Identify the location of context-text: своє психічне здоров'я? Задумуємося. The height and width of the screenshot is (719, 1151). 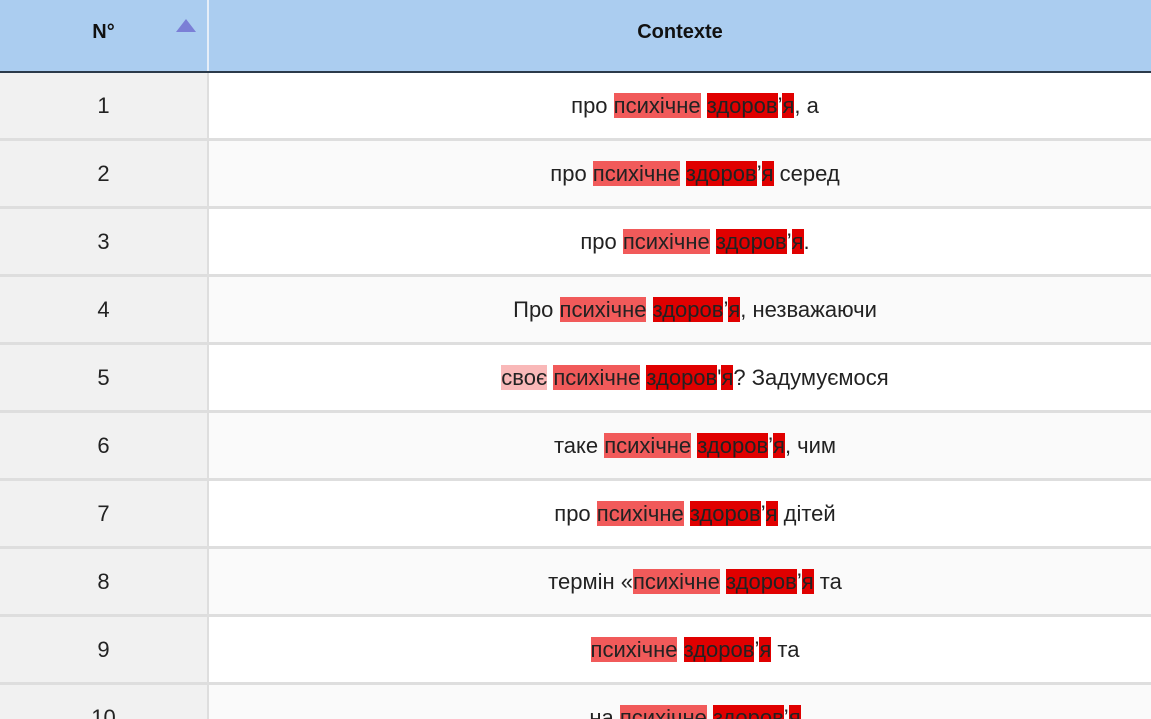
(680, 377).